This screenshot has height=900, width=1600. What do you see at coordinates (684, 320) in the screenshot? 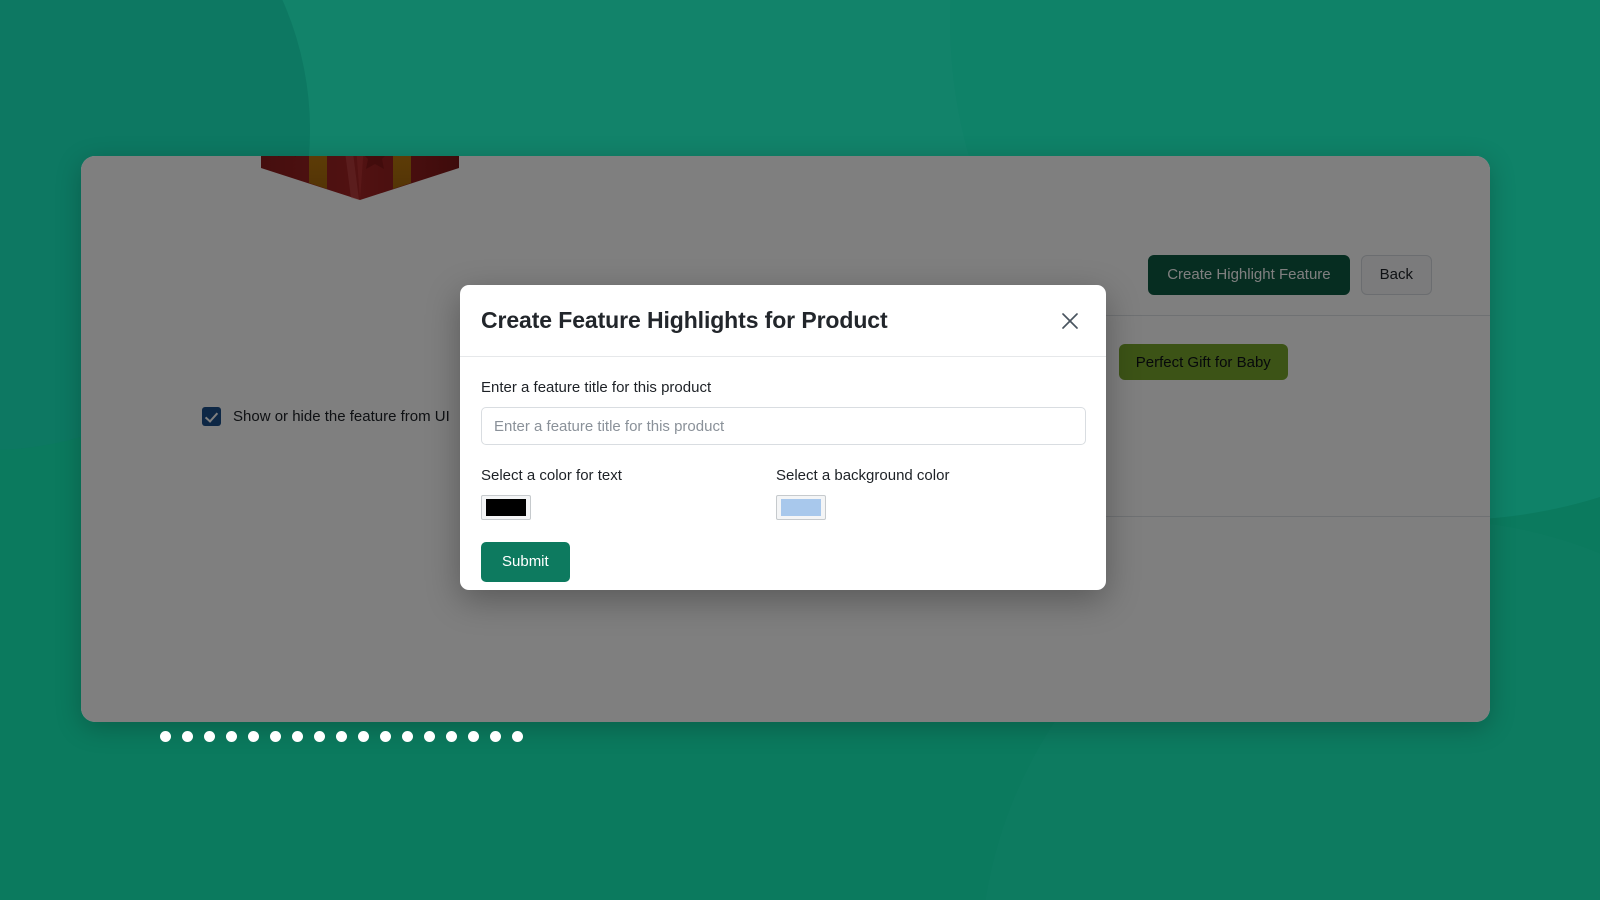
I see `modal-title: Create Feature Highlights for Product` at bounding box center [684, 320].